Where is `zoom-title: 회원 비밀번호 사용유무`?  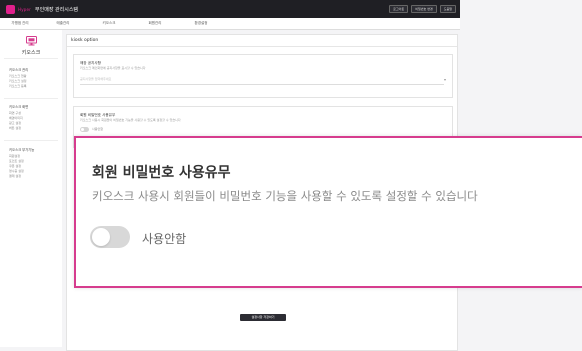
zoom-title: 회원 비밀번호 사용유무 is located at coordinates (161, 173).